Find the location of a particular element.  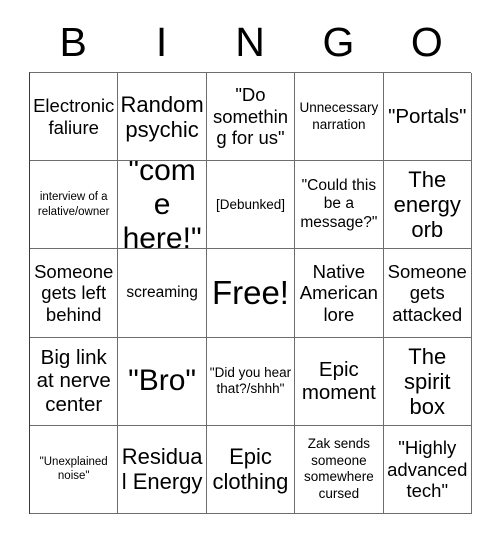

bingo-cell-label: "Do something for us" is located at coordinates (250, 116).